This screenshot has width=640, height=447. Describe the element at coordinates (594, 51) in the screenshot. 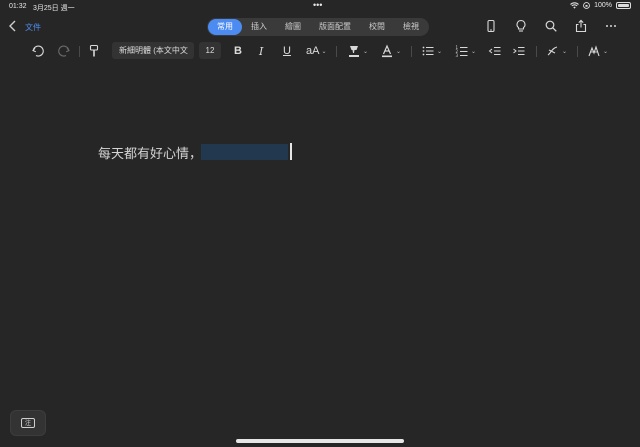

I see `pen-style-icon` at that location.